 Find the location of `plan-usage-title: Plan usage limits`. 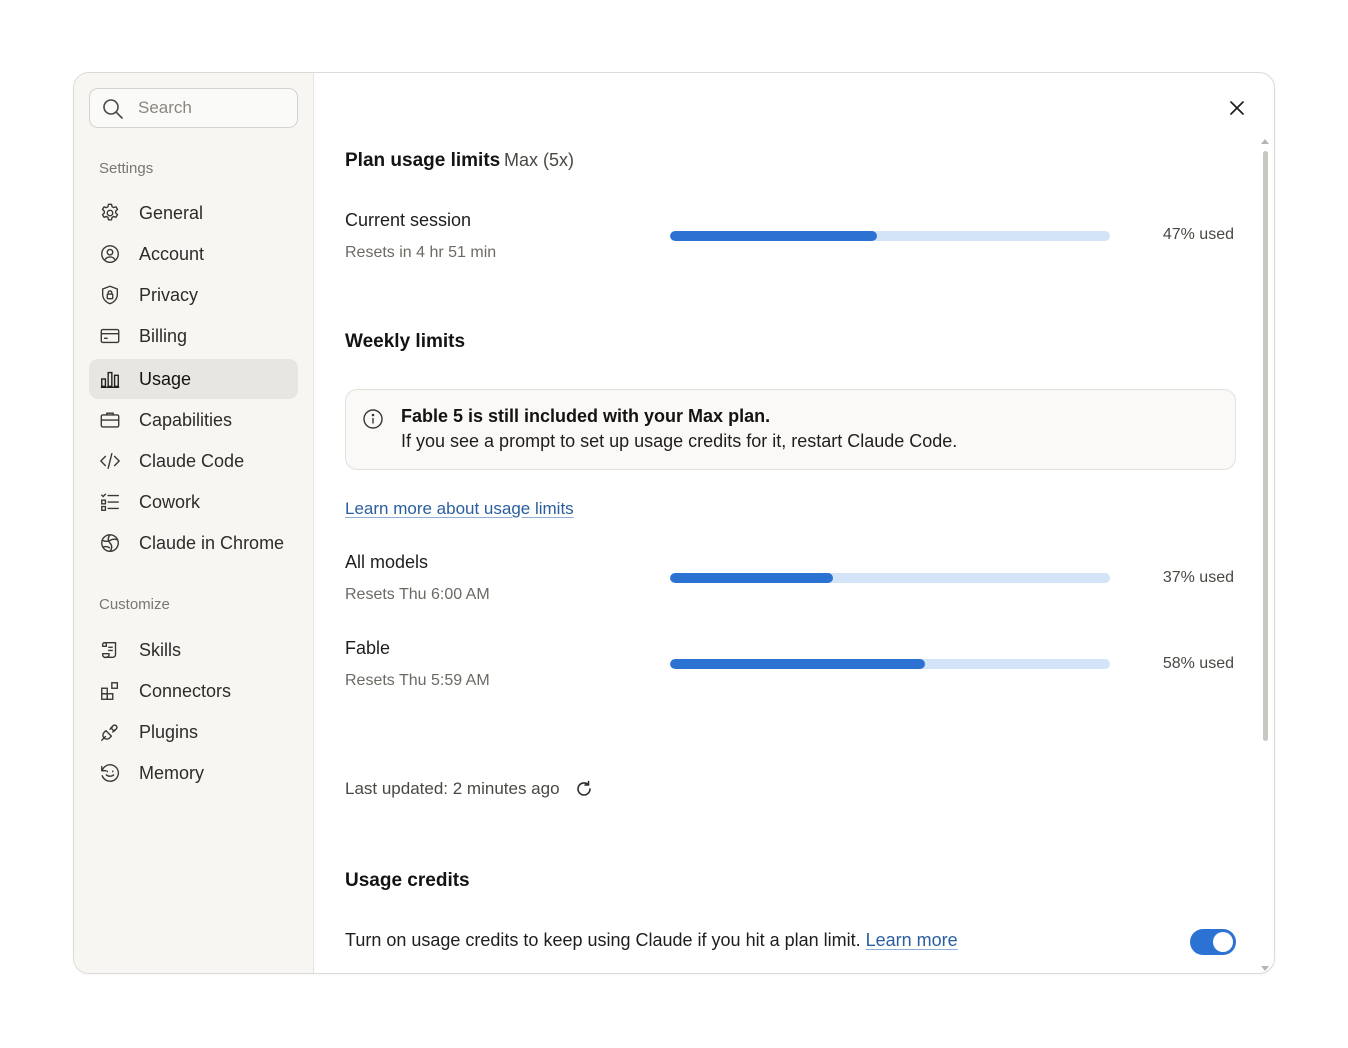

plan-usage-title: Plan usage limits is located at coordinates (423, 160).